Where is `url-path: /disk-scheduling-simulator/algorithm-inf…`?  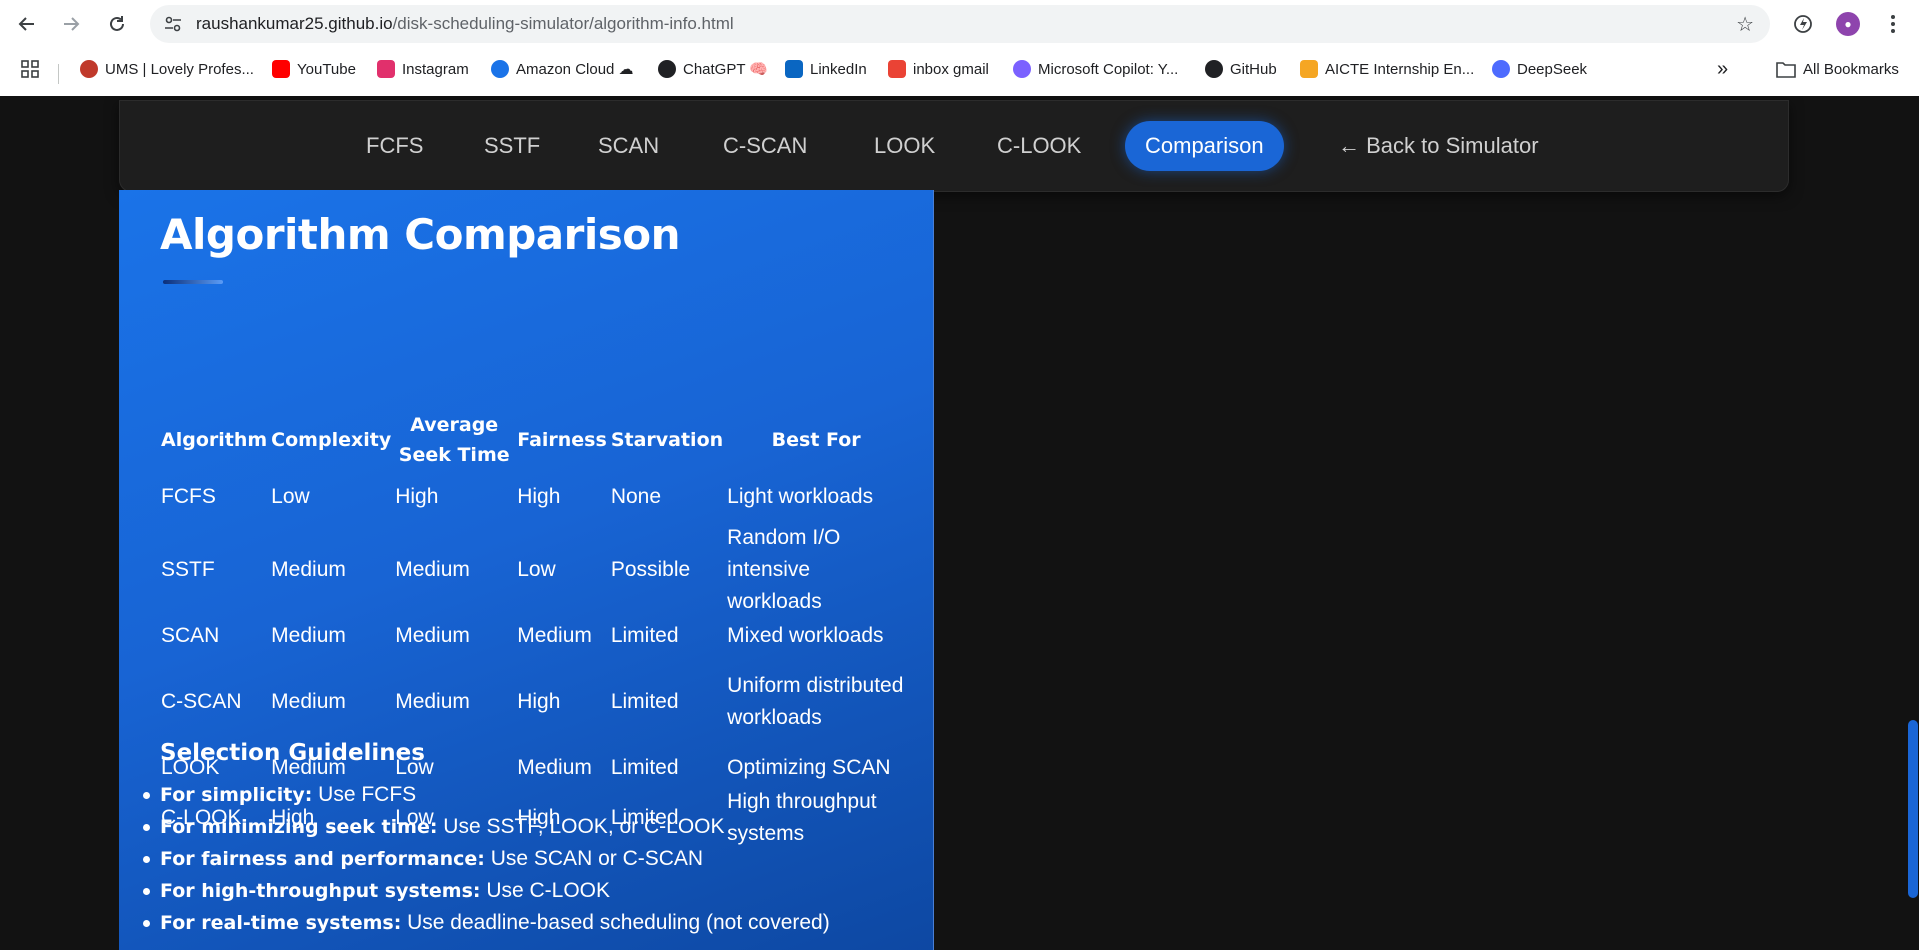
url-path: /disk-scheduling-simulator/algorithm-inf… is located at coordinates (563, 23).